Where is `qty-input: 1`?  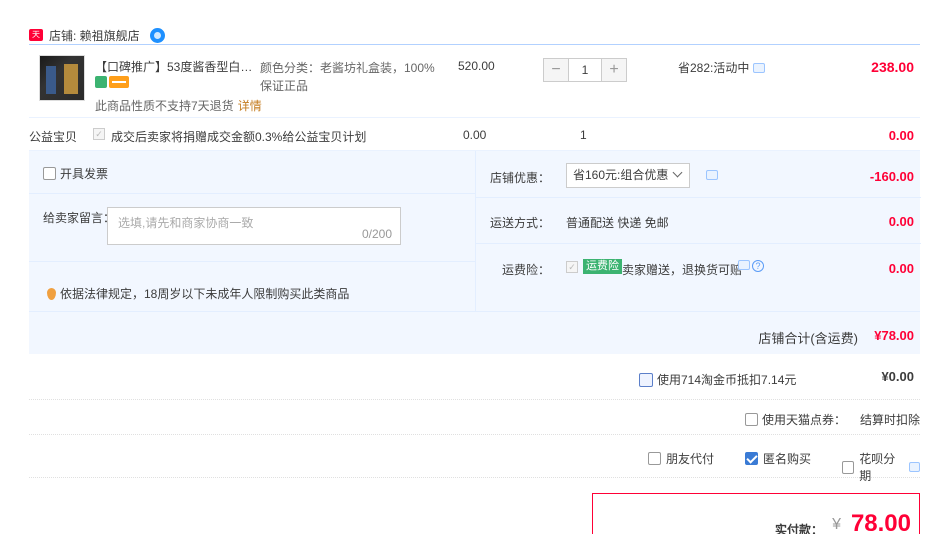 qty-input: 1 is located at coordinates (585, 70).